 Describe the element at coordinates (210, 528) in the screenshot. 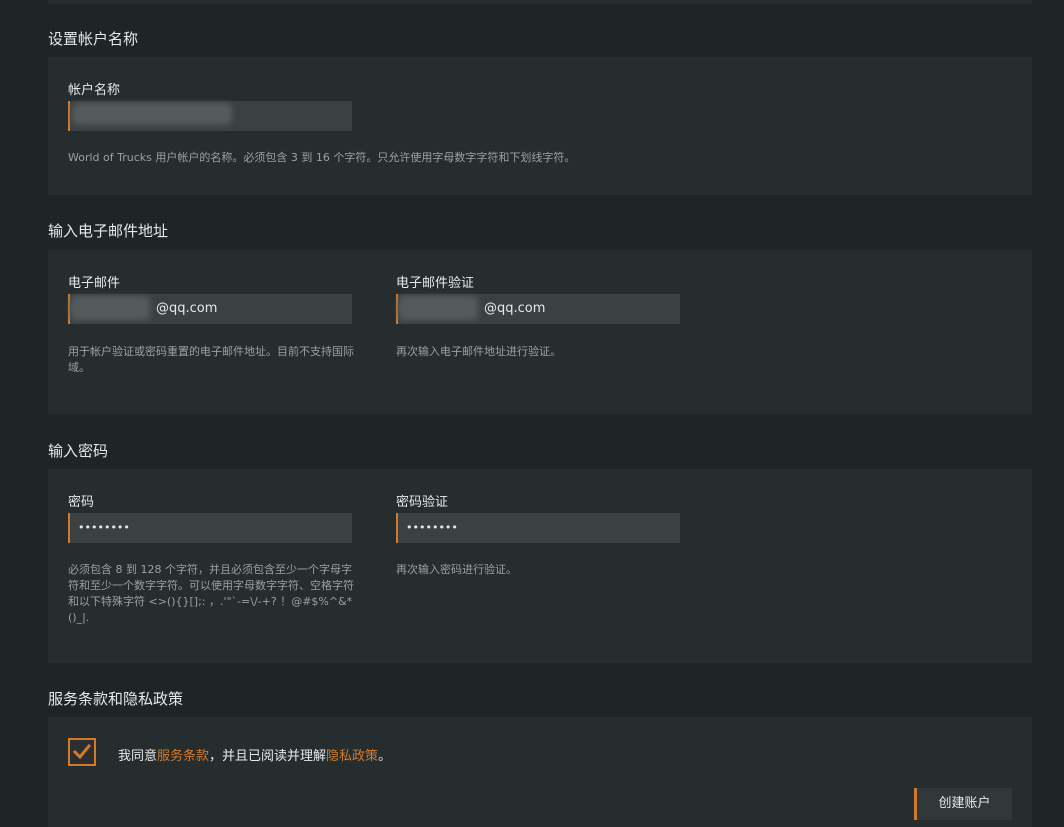

I see `password-input: ••••••••` at that location.